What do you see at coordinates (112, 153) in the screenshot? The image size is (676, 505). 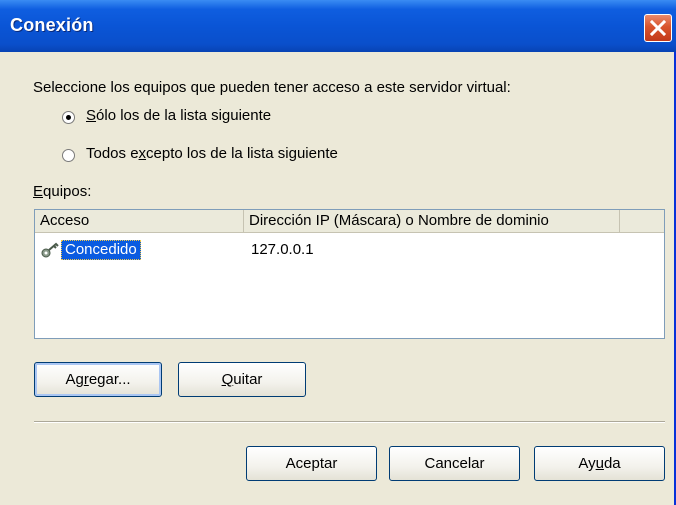 I see `radio-all-except-pre: Todos e` at bounding box center [112, 153].